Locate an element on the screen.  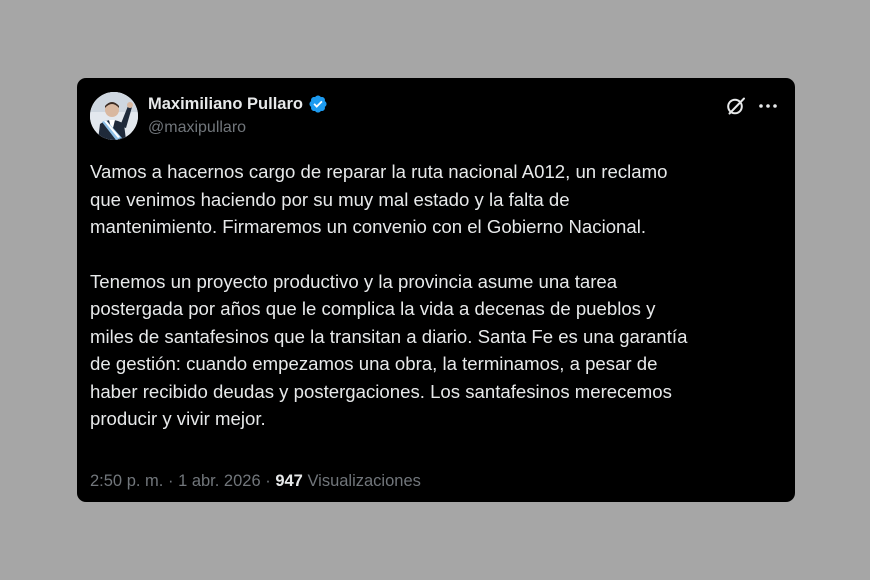
grok-icon is located at coordinates (736, 106).